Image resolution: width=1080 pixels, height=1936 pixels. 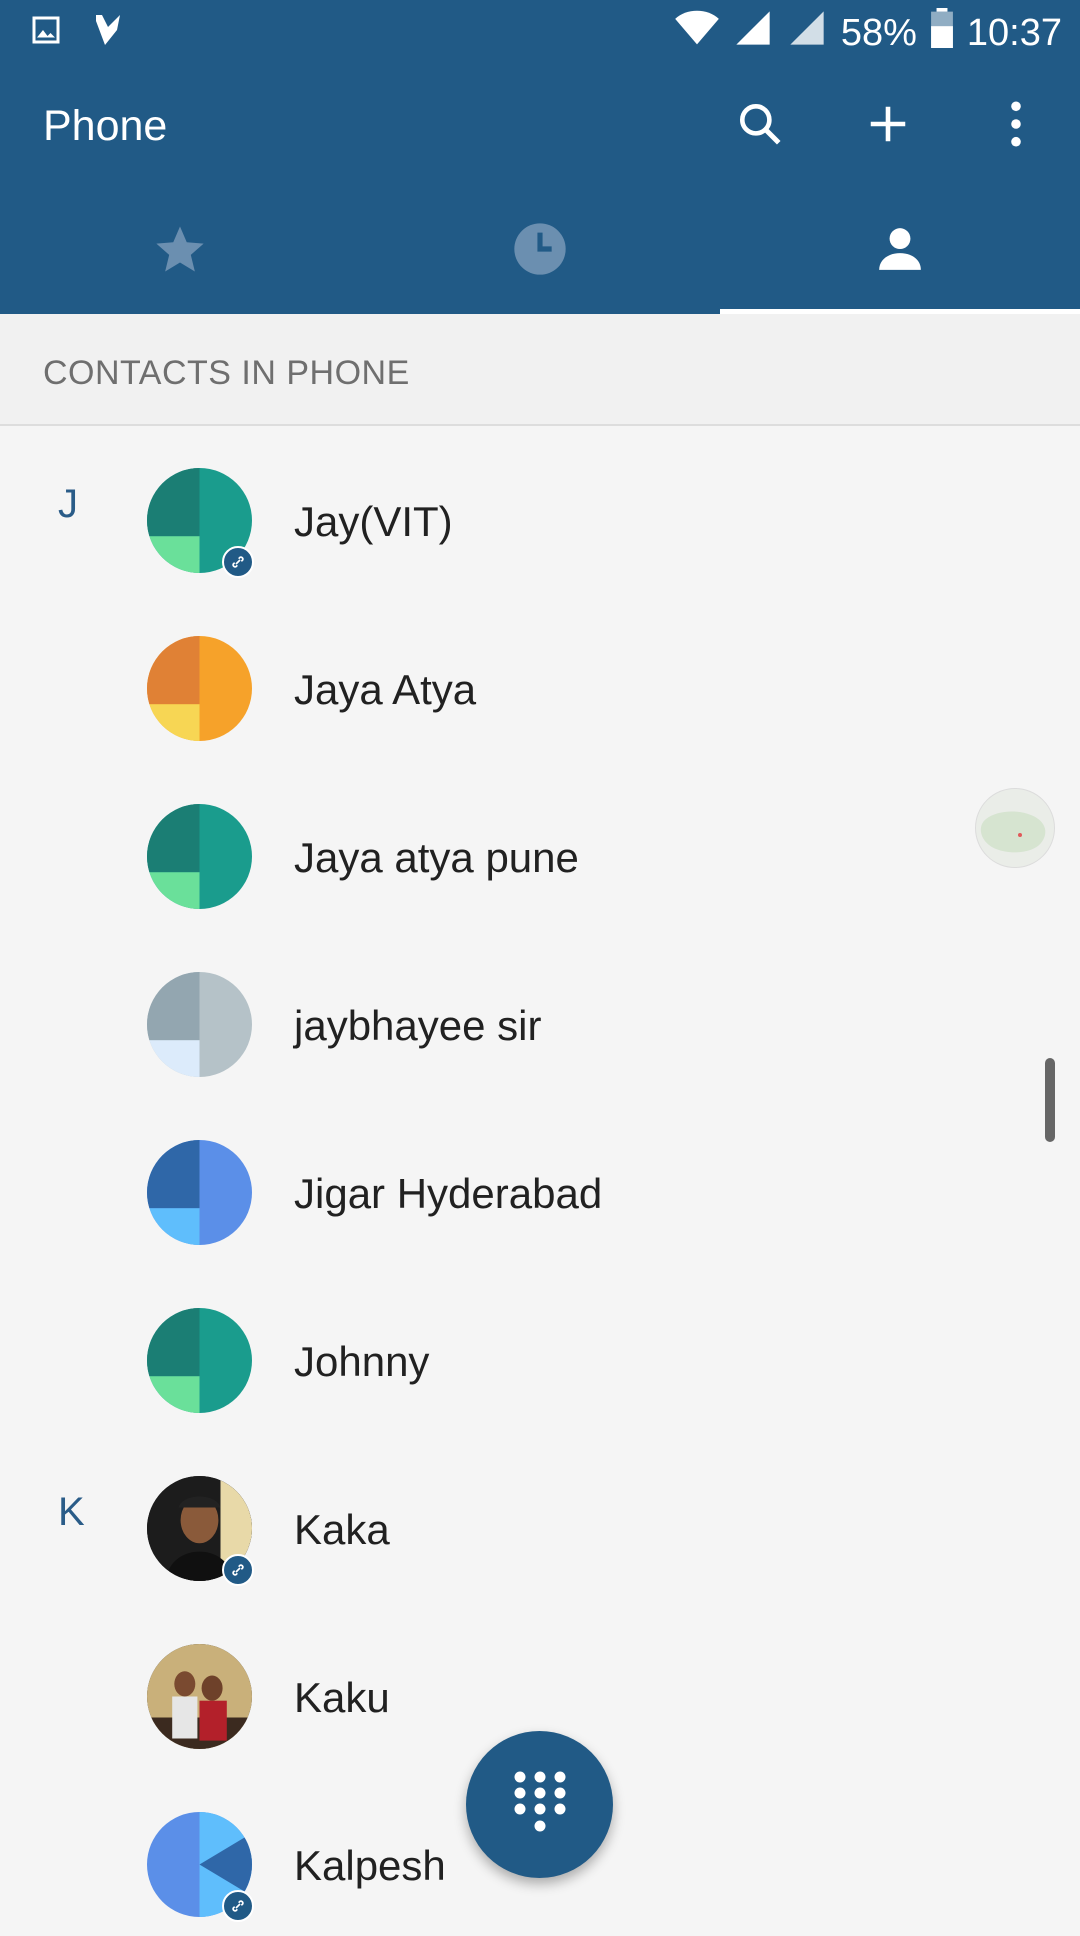 I want to click on section-letter: K, so click(x=71, y=1512).